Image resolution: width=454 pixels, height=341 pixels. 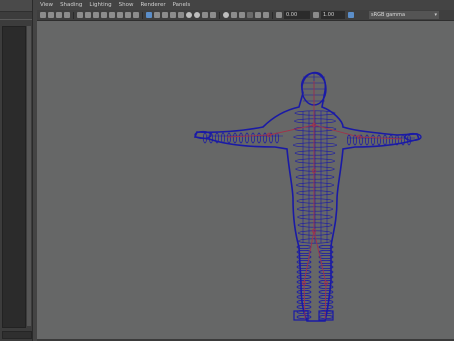 I want to click on gate-mask-icon, so click(x=104, y=15).